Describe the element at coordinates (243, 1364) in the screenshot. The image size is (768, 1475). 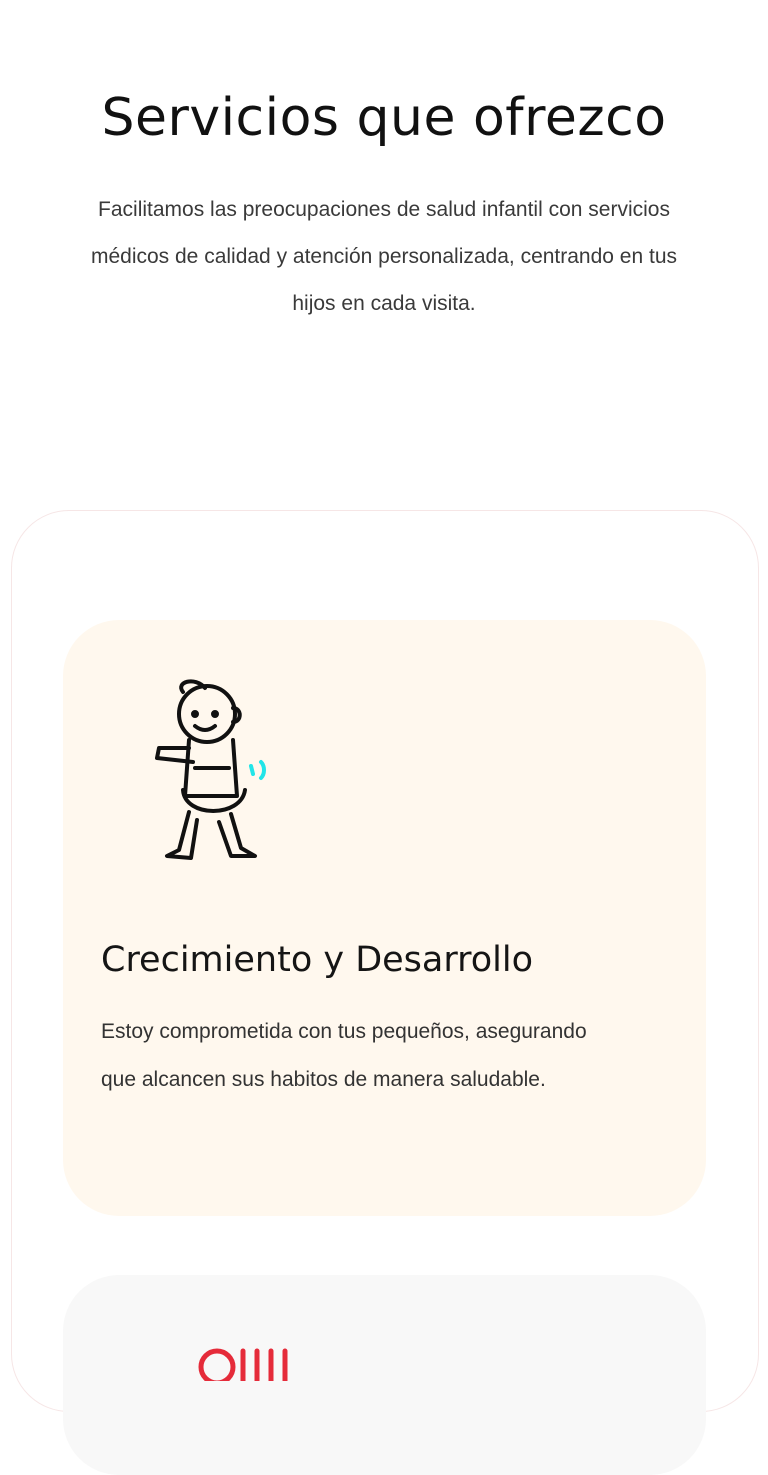
I see `medical-service-icon` at that location.